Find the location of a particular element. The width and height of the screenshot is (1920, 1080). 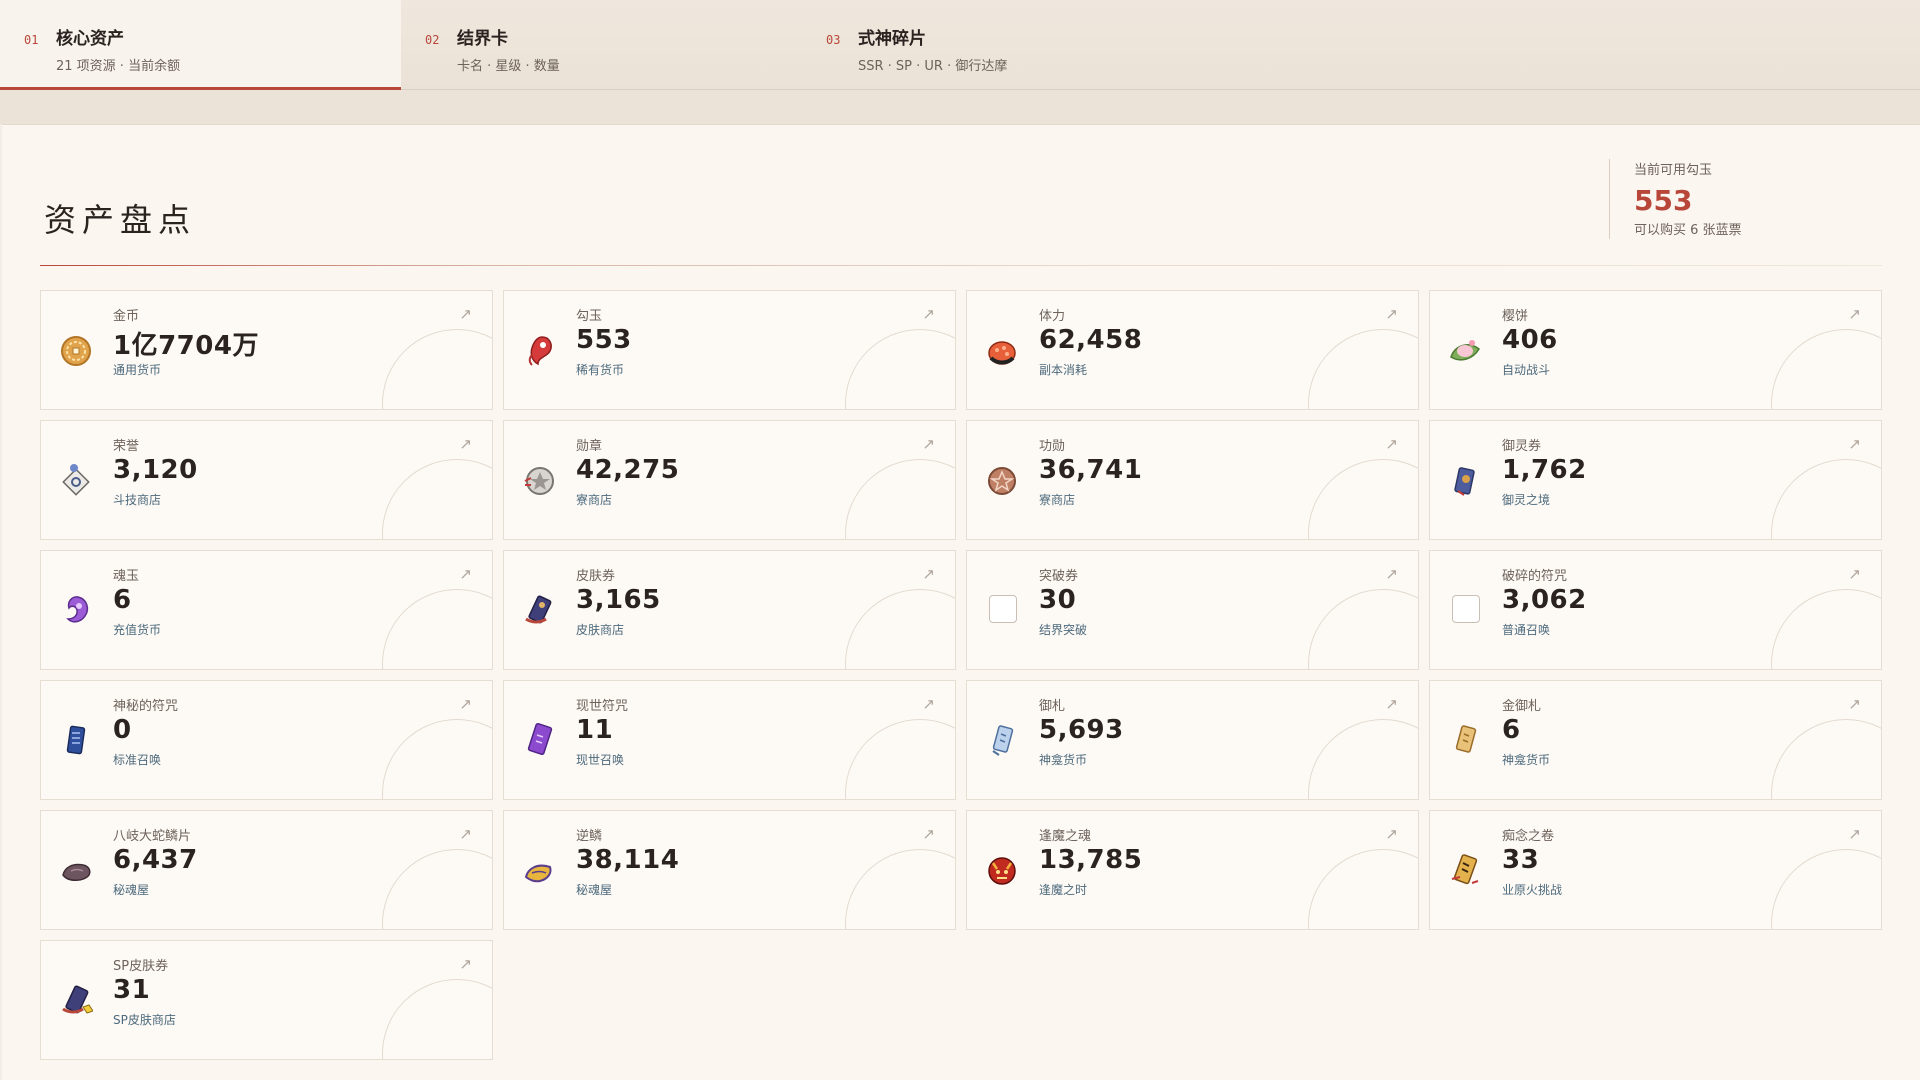

tab-subtitle: 21 项资源 · 当前余额 is located at coordinates (118, 66).